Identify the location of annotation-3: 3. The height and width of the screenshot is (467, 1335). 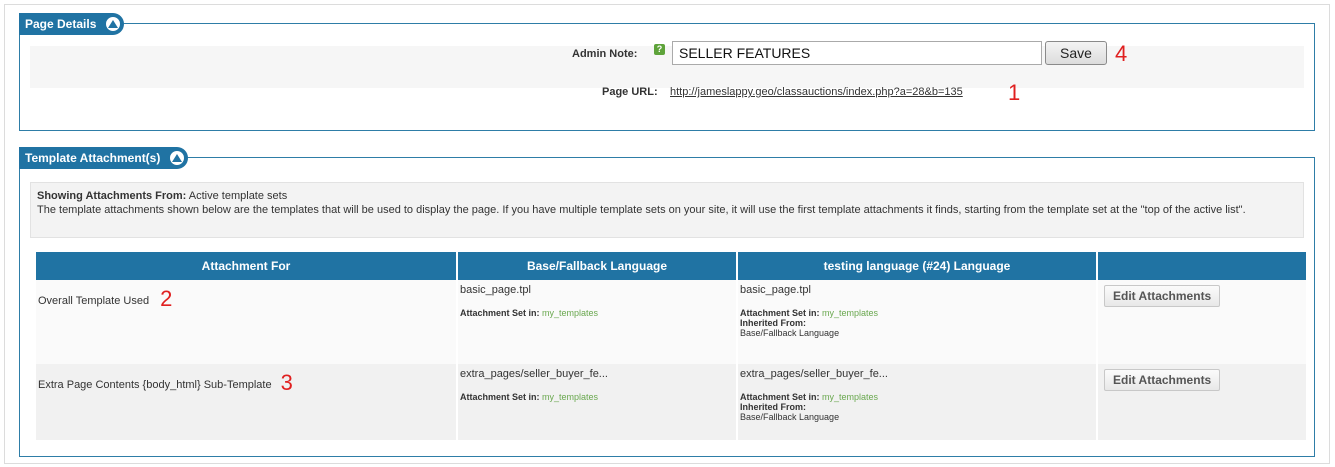
(286, 382).